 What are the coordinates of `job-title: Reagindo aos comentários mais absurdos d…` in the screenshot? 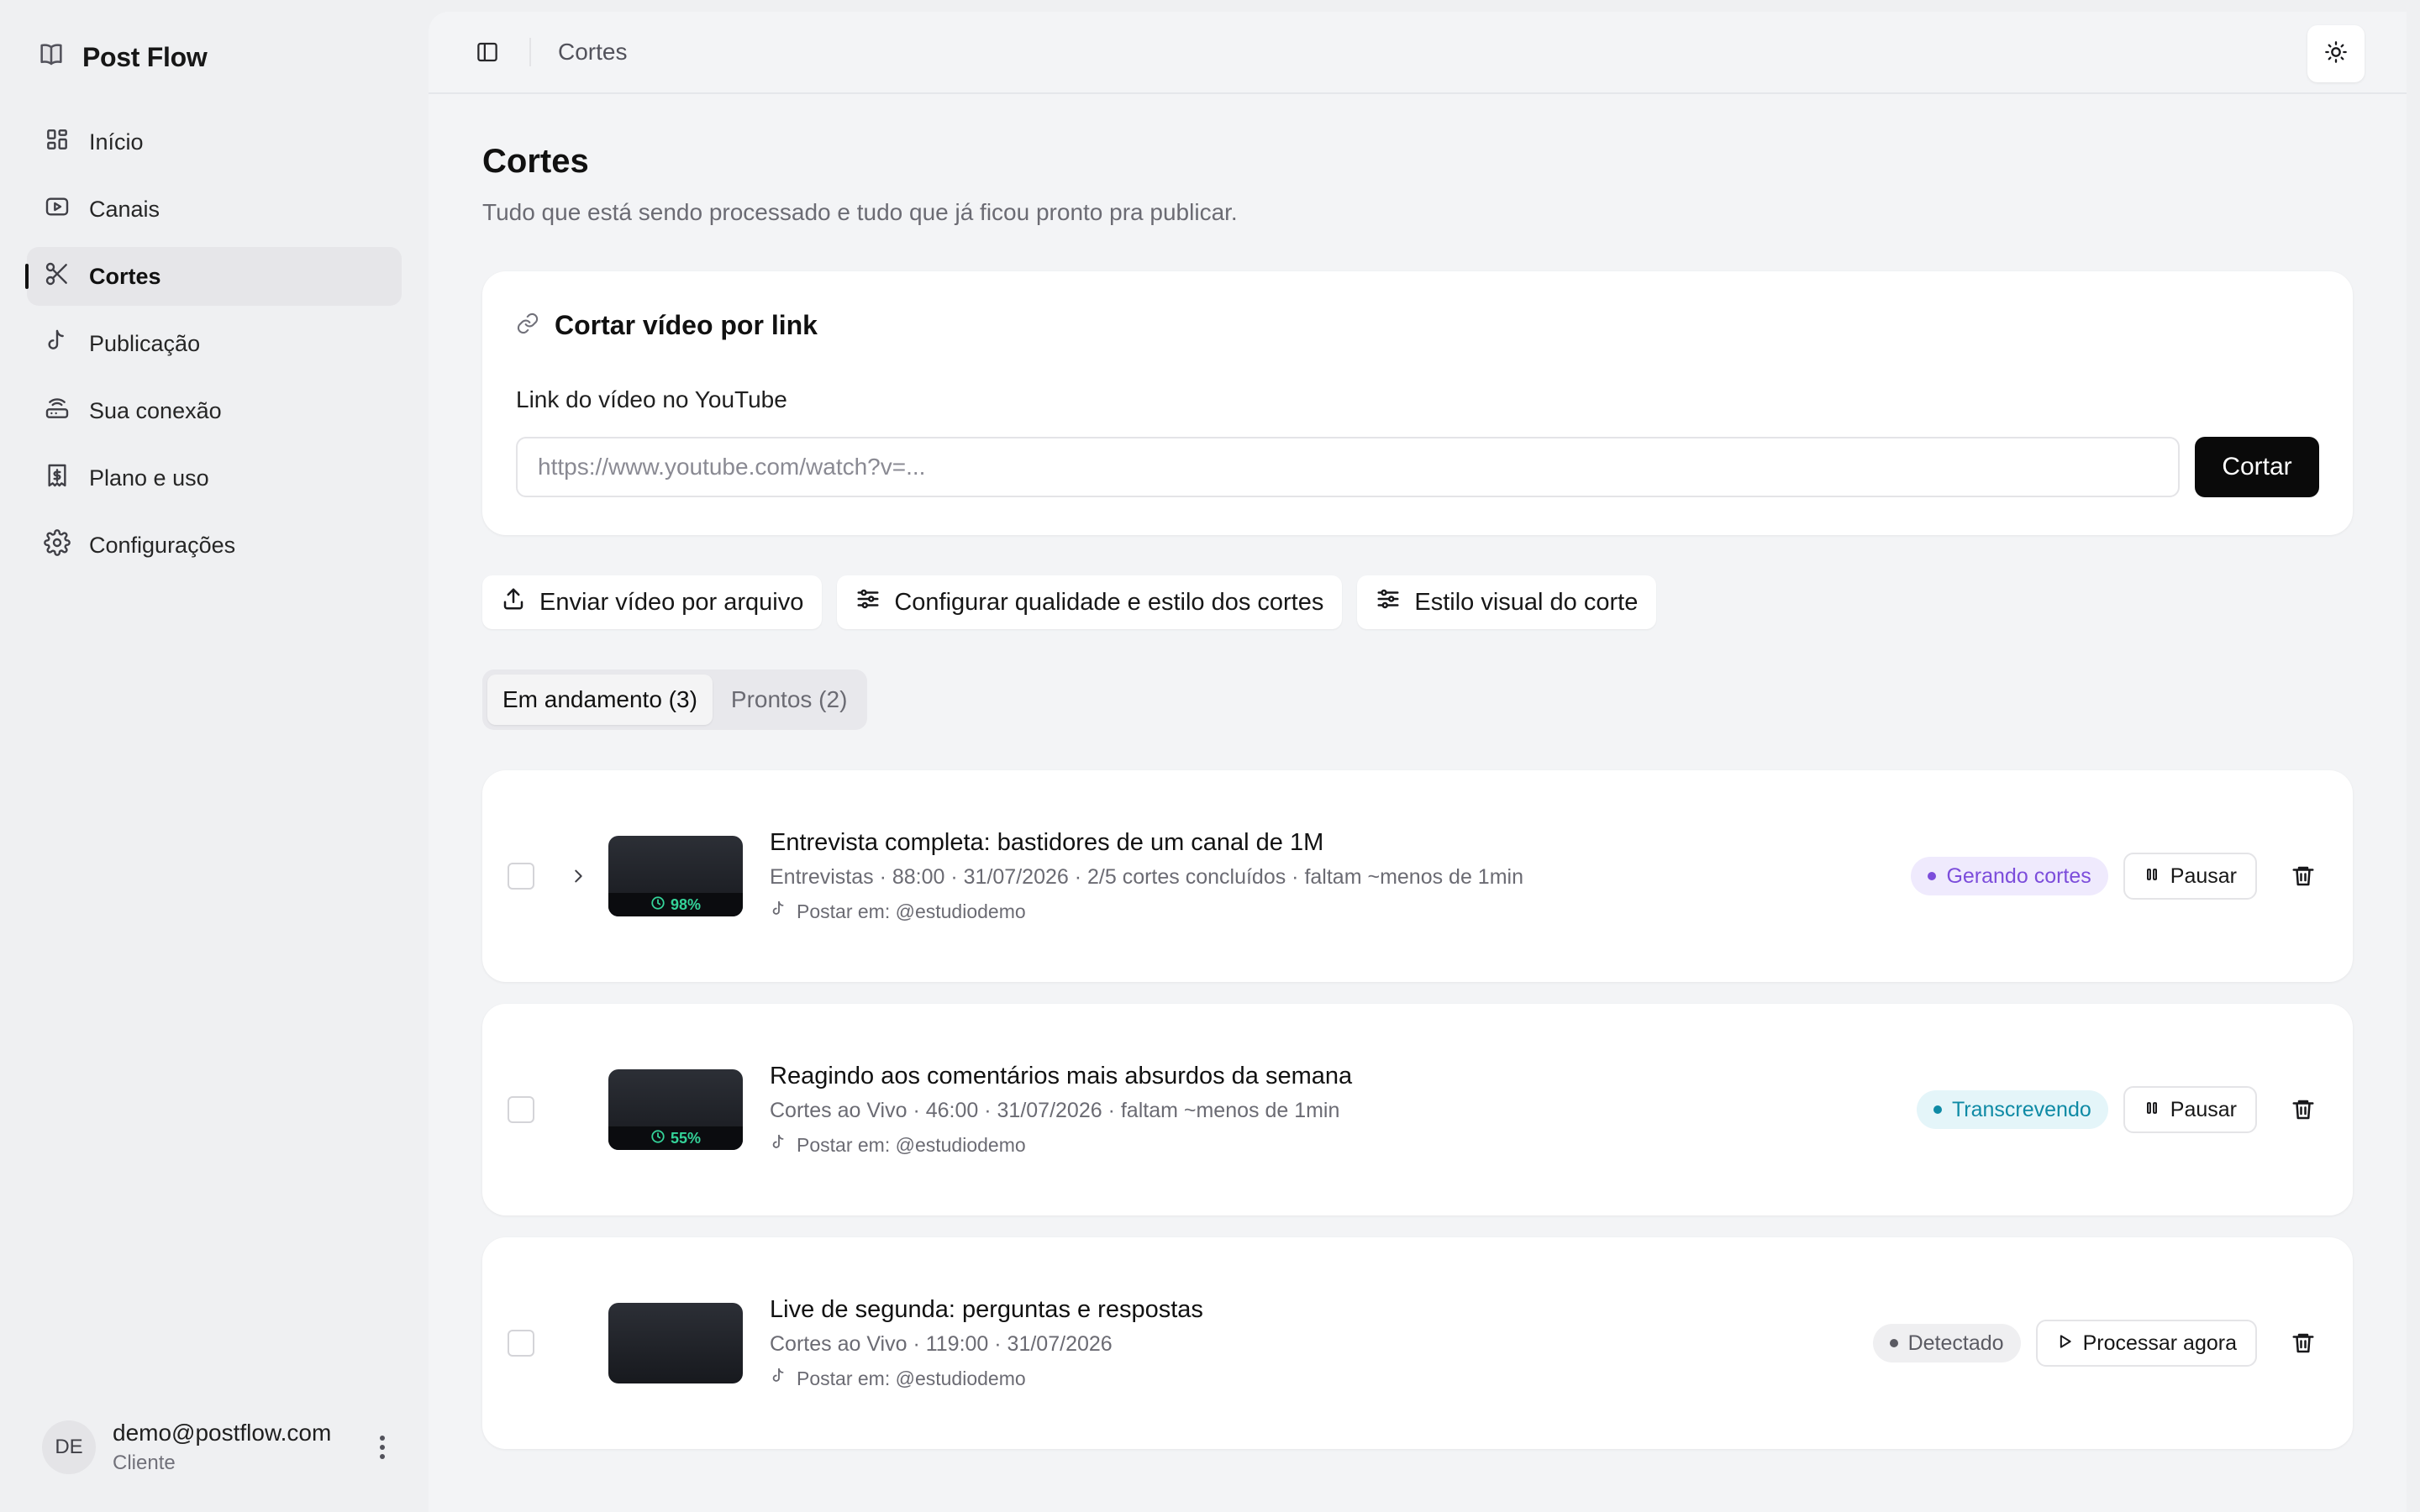 It's located at (1061, 1076).